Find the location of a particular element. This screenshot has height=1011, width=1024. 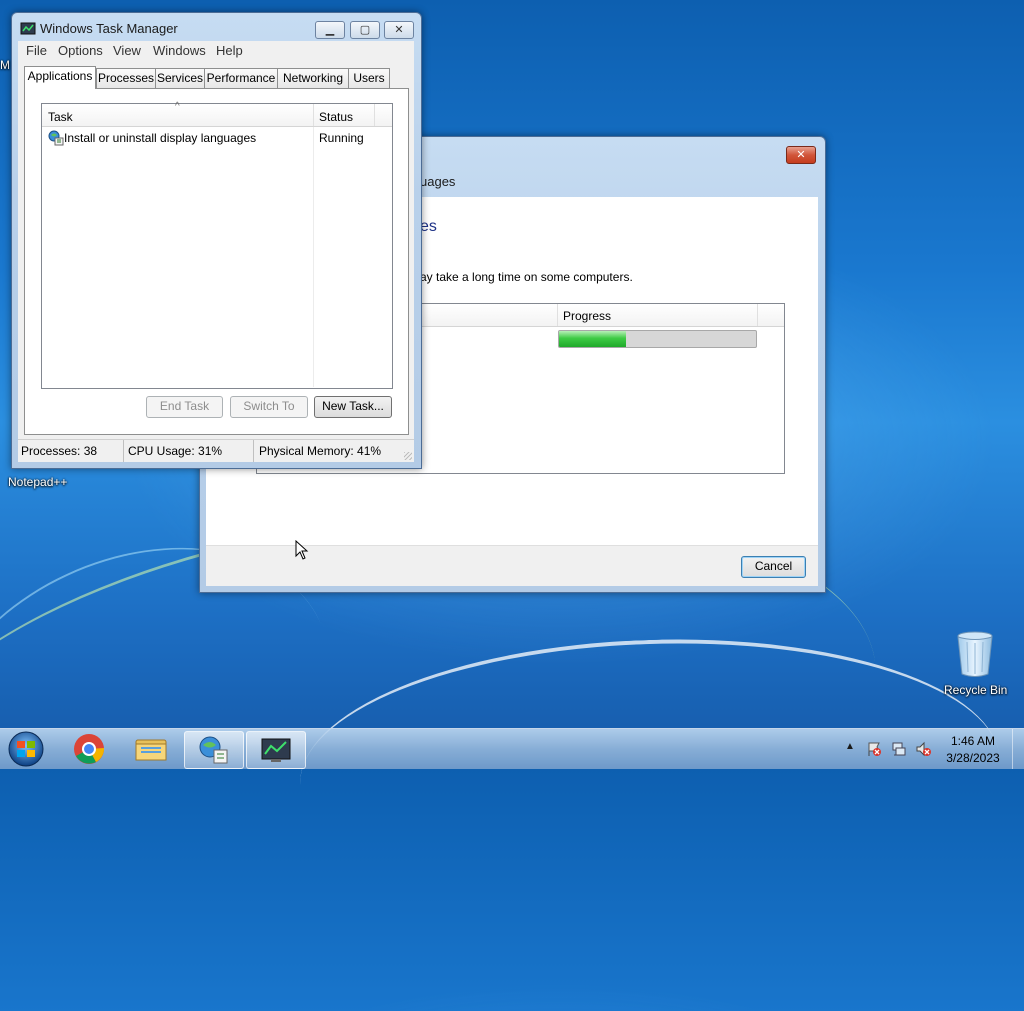

menu-help: Help is located at coordinates (229, 50).